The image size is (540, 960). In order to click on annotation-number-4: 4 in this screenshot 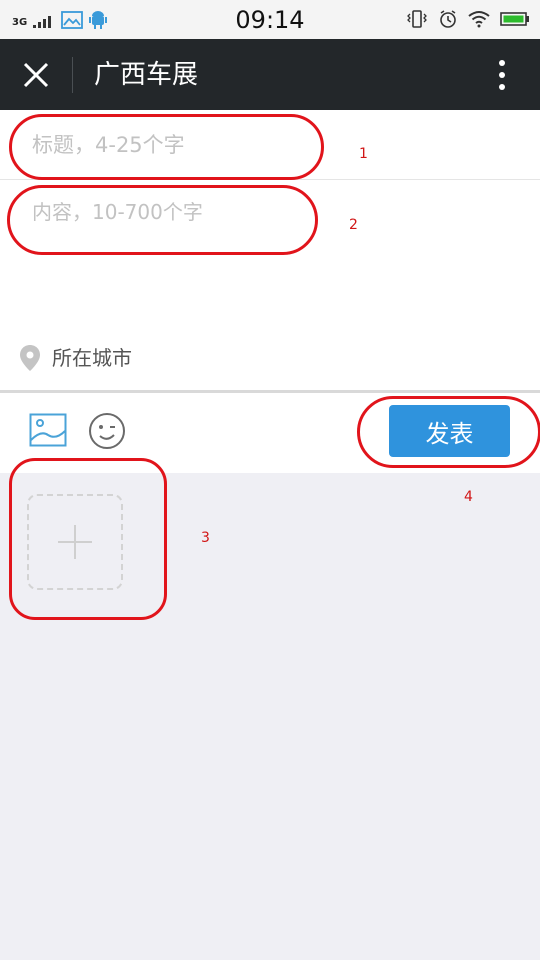, I will do `click(468, 497)`.